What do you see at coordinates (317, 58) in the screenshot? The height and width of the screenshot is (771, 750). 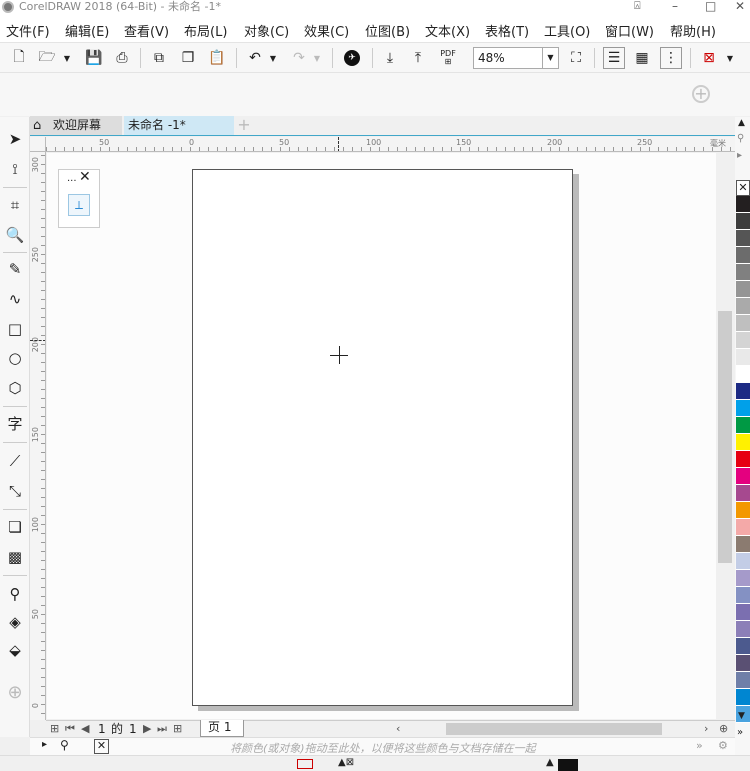 I see `redo-dropdown-icon: ▼` at bounding box center [317, 58].